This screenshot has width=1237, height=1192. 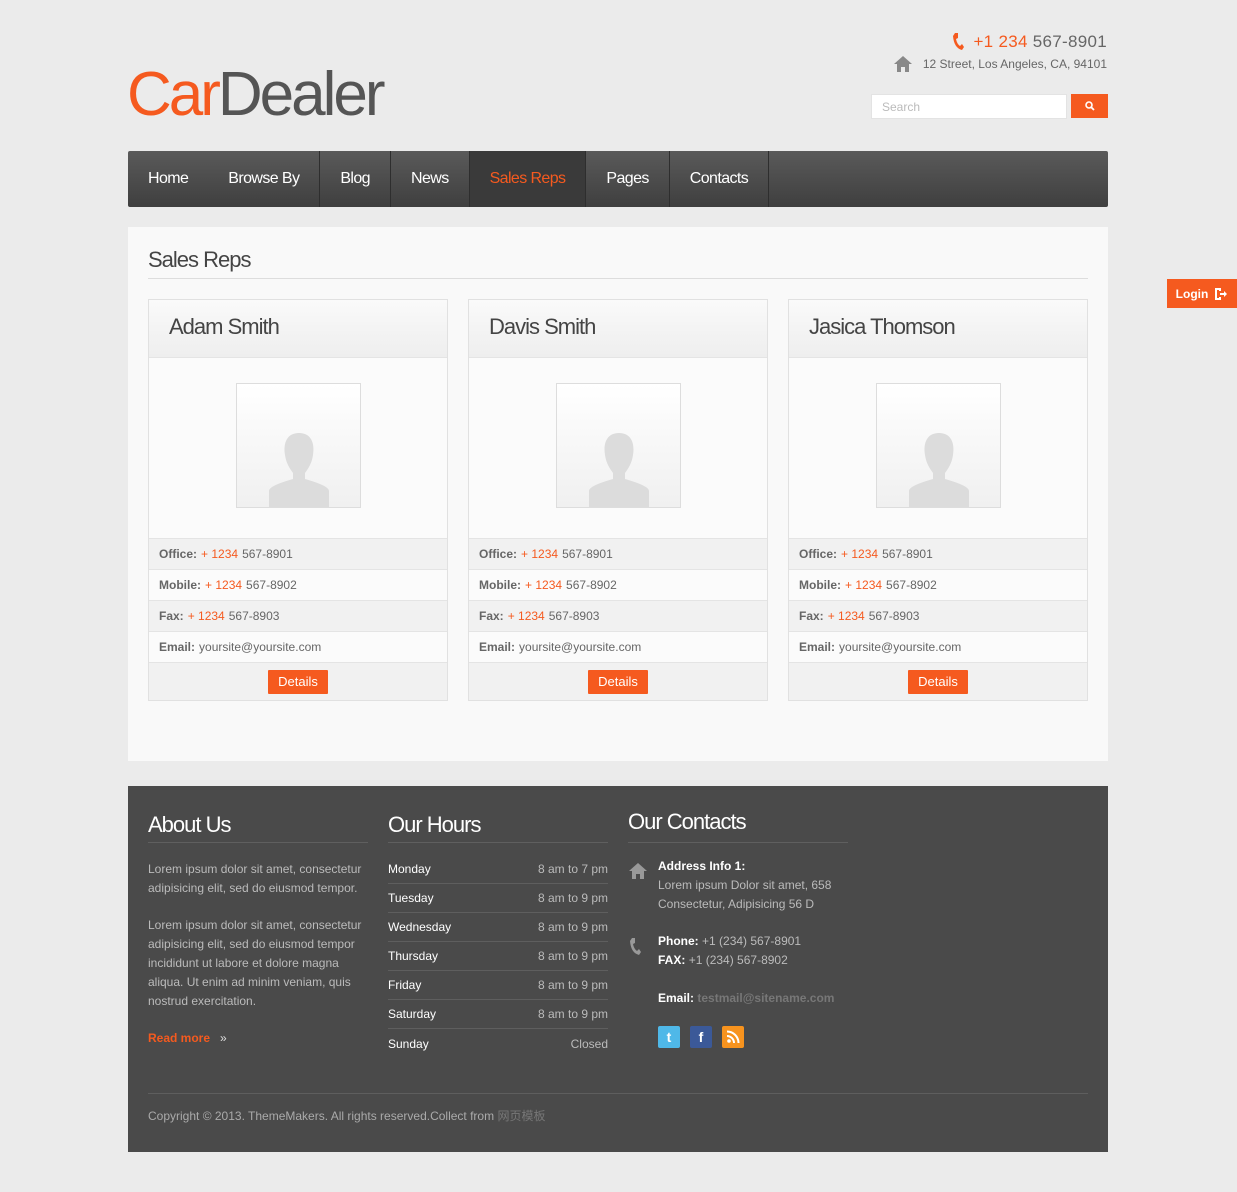 I want to click on nav-browse-by: Browse By, so click(x=264, y=179).